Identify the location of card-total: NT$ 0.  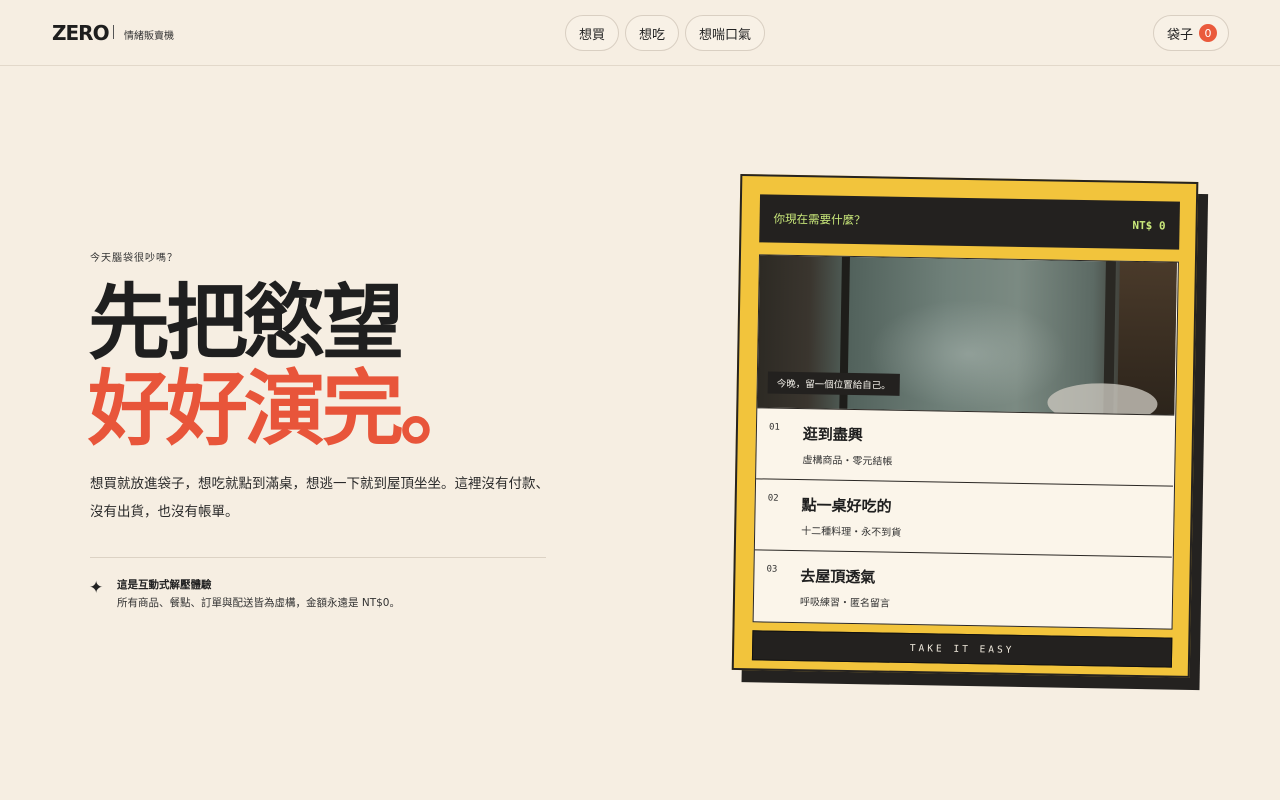
(1149, 225).